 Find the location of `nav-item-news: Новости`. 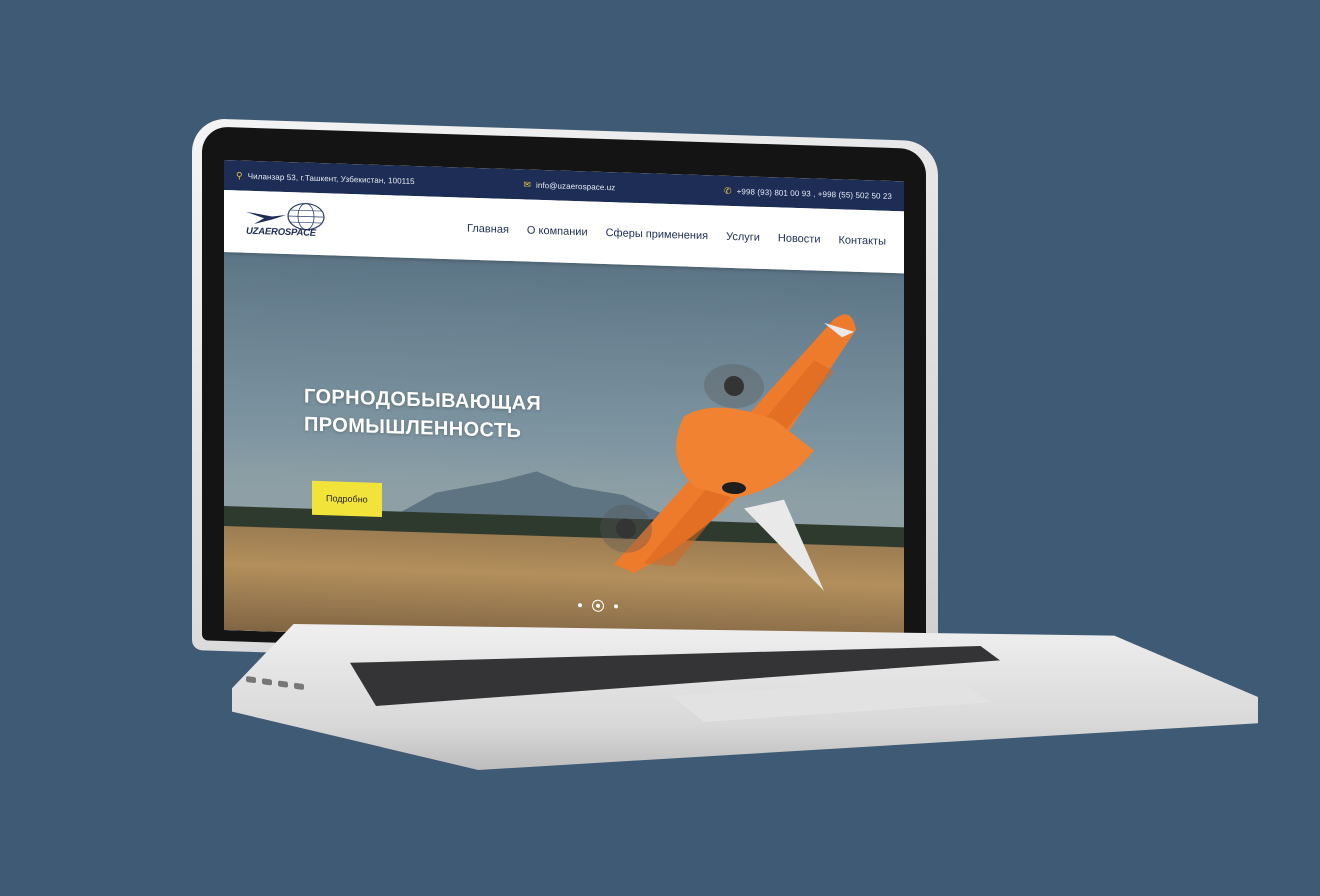

nav-item-news: Новости is located at coordinates (799, 238).